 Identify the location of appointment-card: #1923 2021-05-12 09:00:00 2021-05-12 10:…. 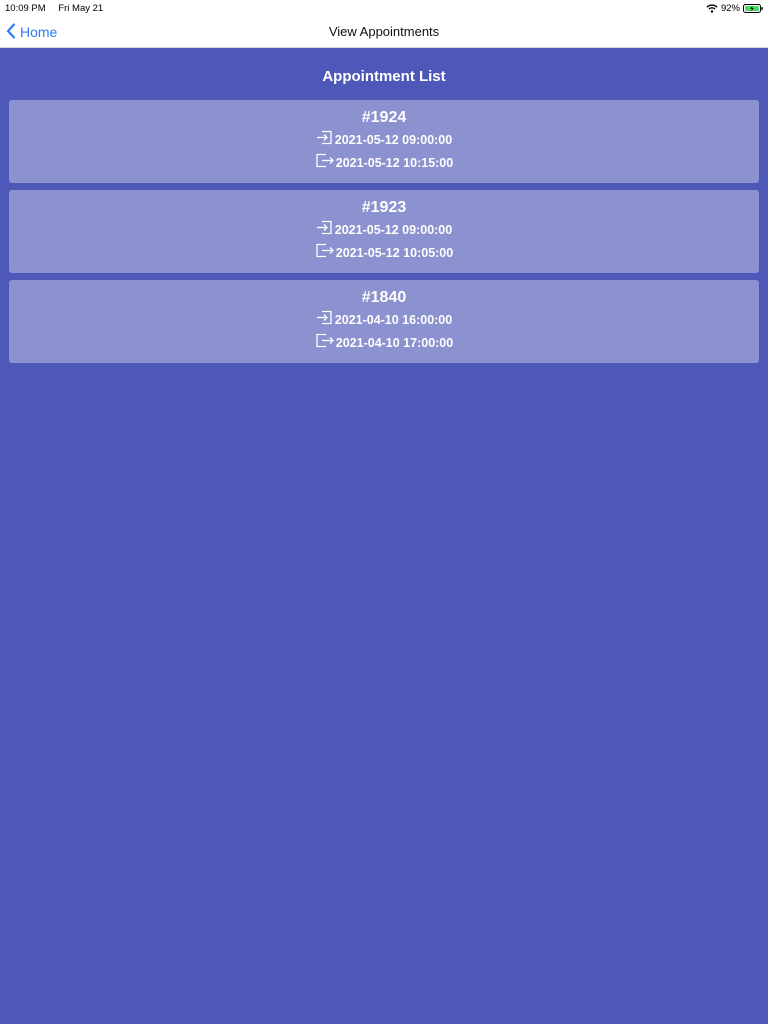
(384, 231).